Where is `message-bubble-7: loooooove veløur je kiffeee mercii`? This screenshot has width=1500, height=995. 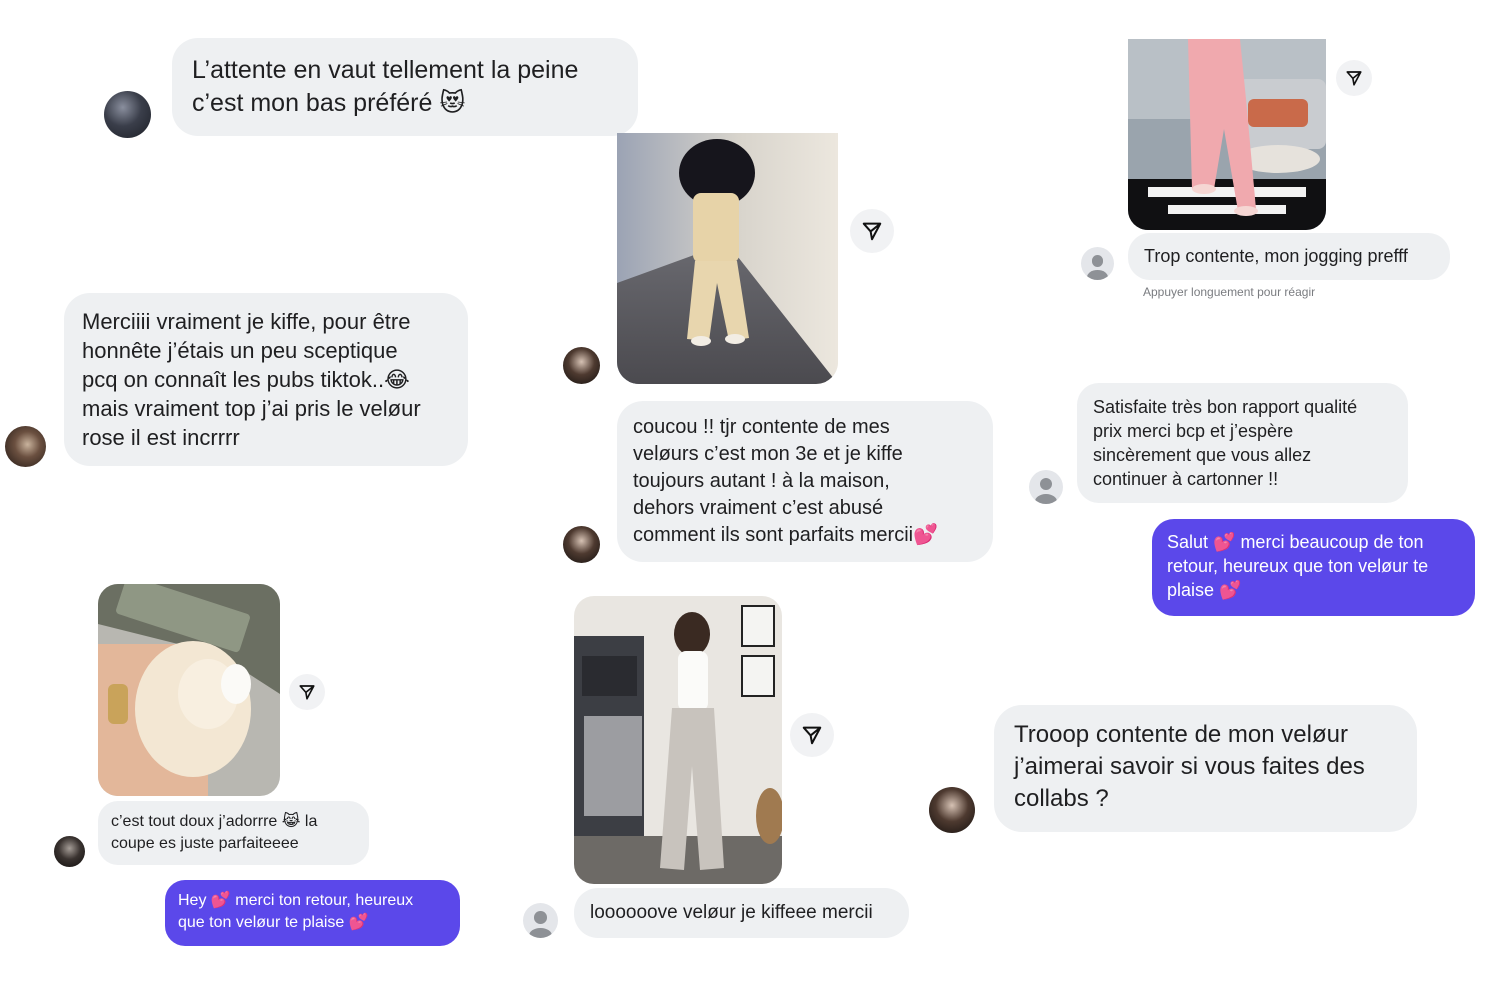
message-bubble-7: loooooove veløur je kiffeee mercii is located at coordinates (741, 913).